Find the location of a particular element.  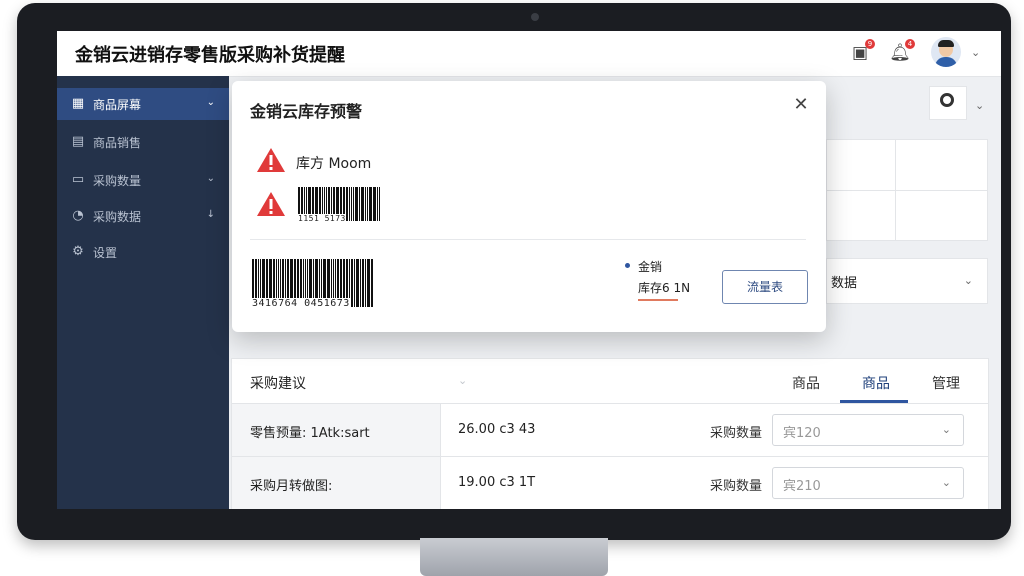

download-icon: ↓ is located at coordinates (210, 214).